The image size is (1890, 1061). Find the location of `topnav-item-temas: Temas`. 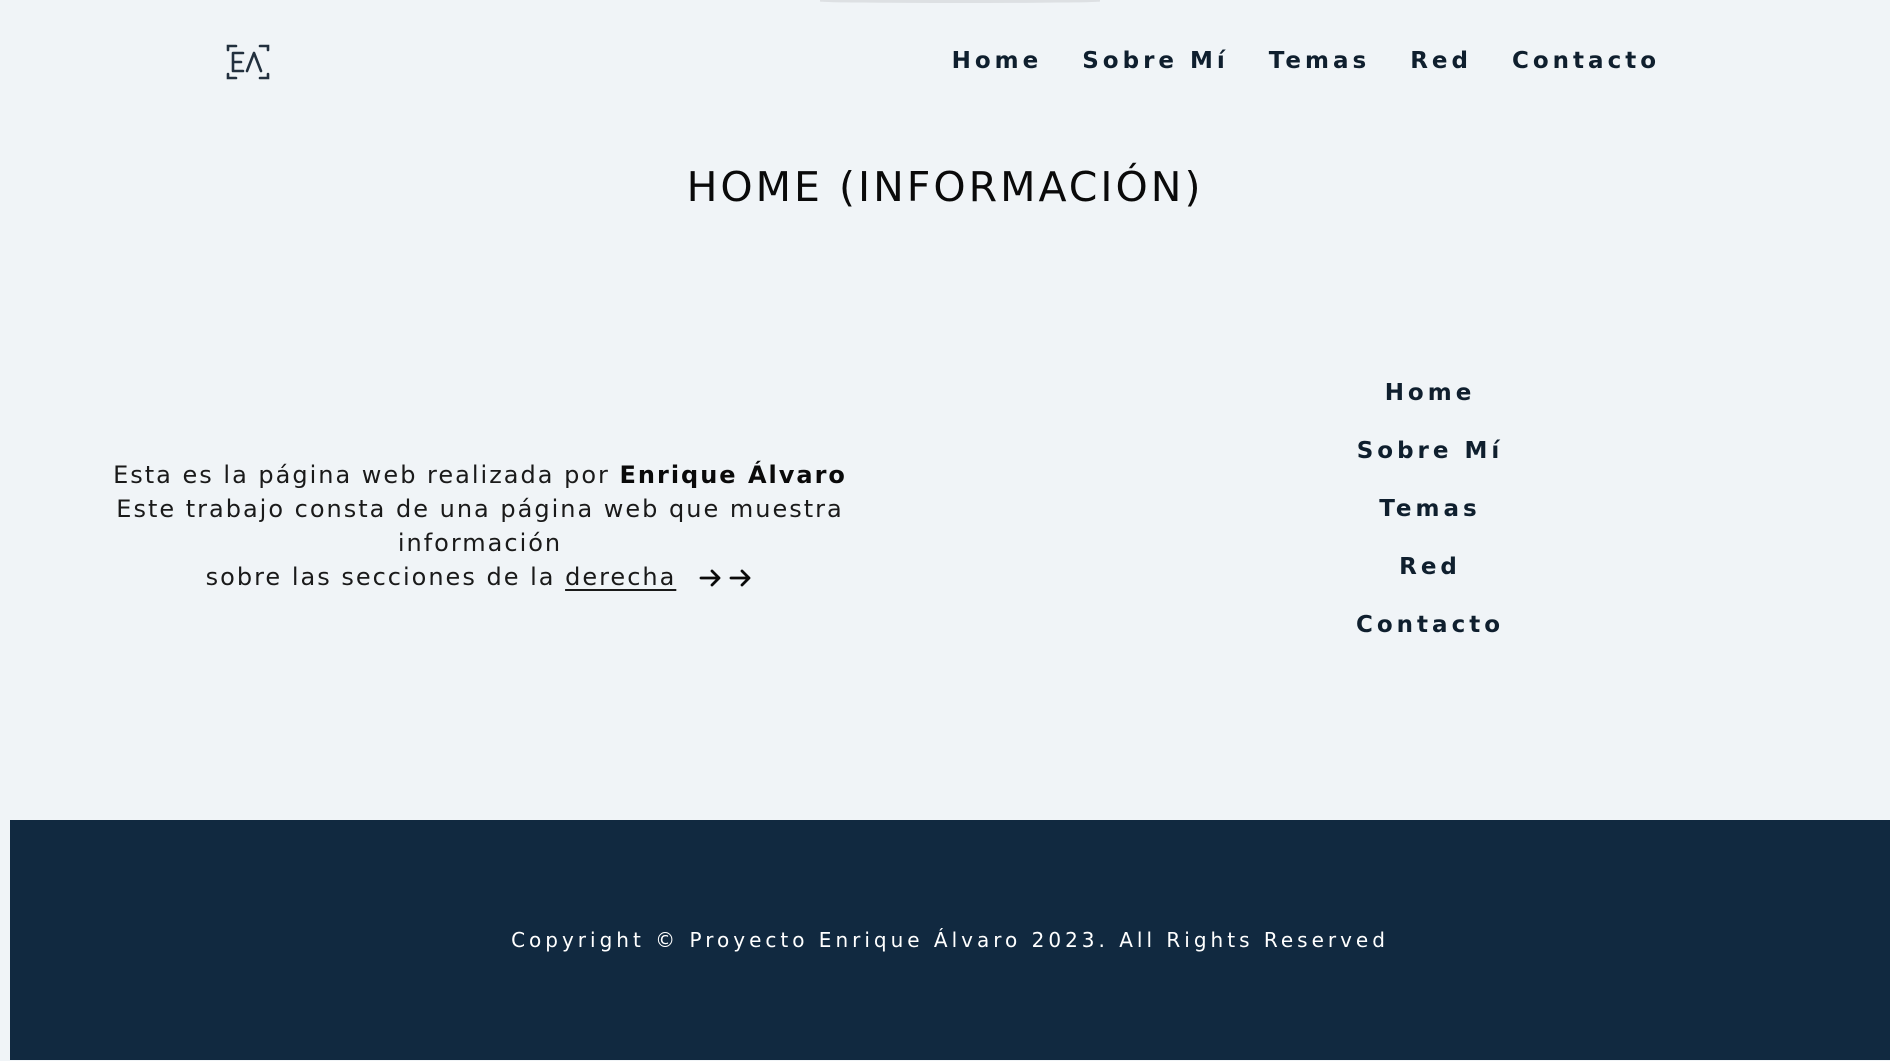

topnav-item-temas: Temas is located at coordinates (1319, 61).